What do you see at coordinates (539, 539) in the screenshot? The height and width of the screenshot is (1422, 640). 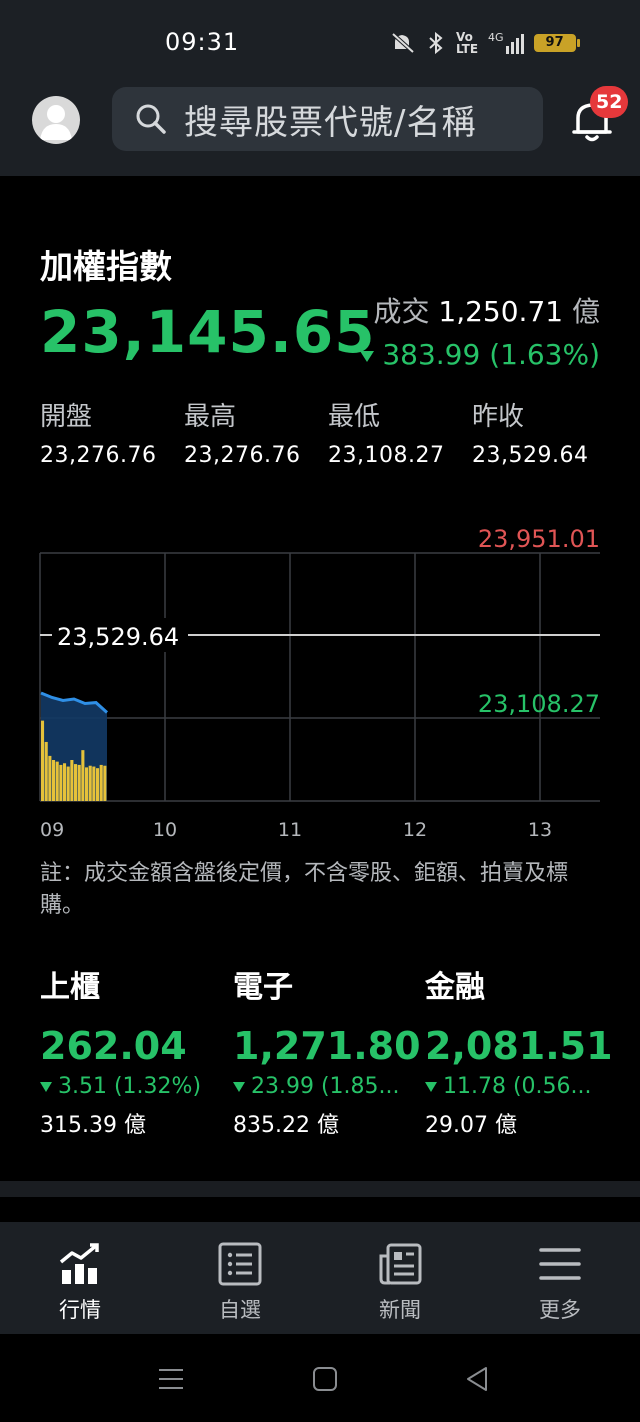 I see `upper-limit-label: 23,951.01` at bounding box center [539, 539].